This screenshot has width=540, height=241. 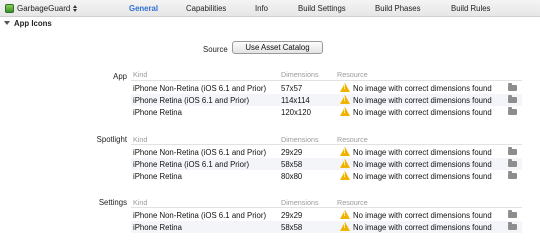 I want to click on tab-general: General, so click(x=143, y=8).